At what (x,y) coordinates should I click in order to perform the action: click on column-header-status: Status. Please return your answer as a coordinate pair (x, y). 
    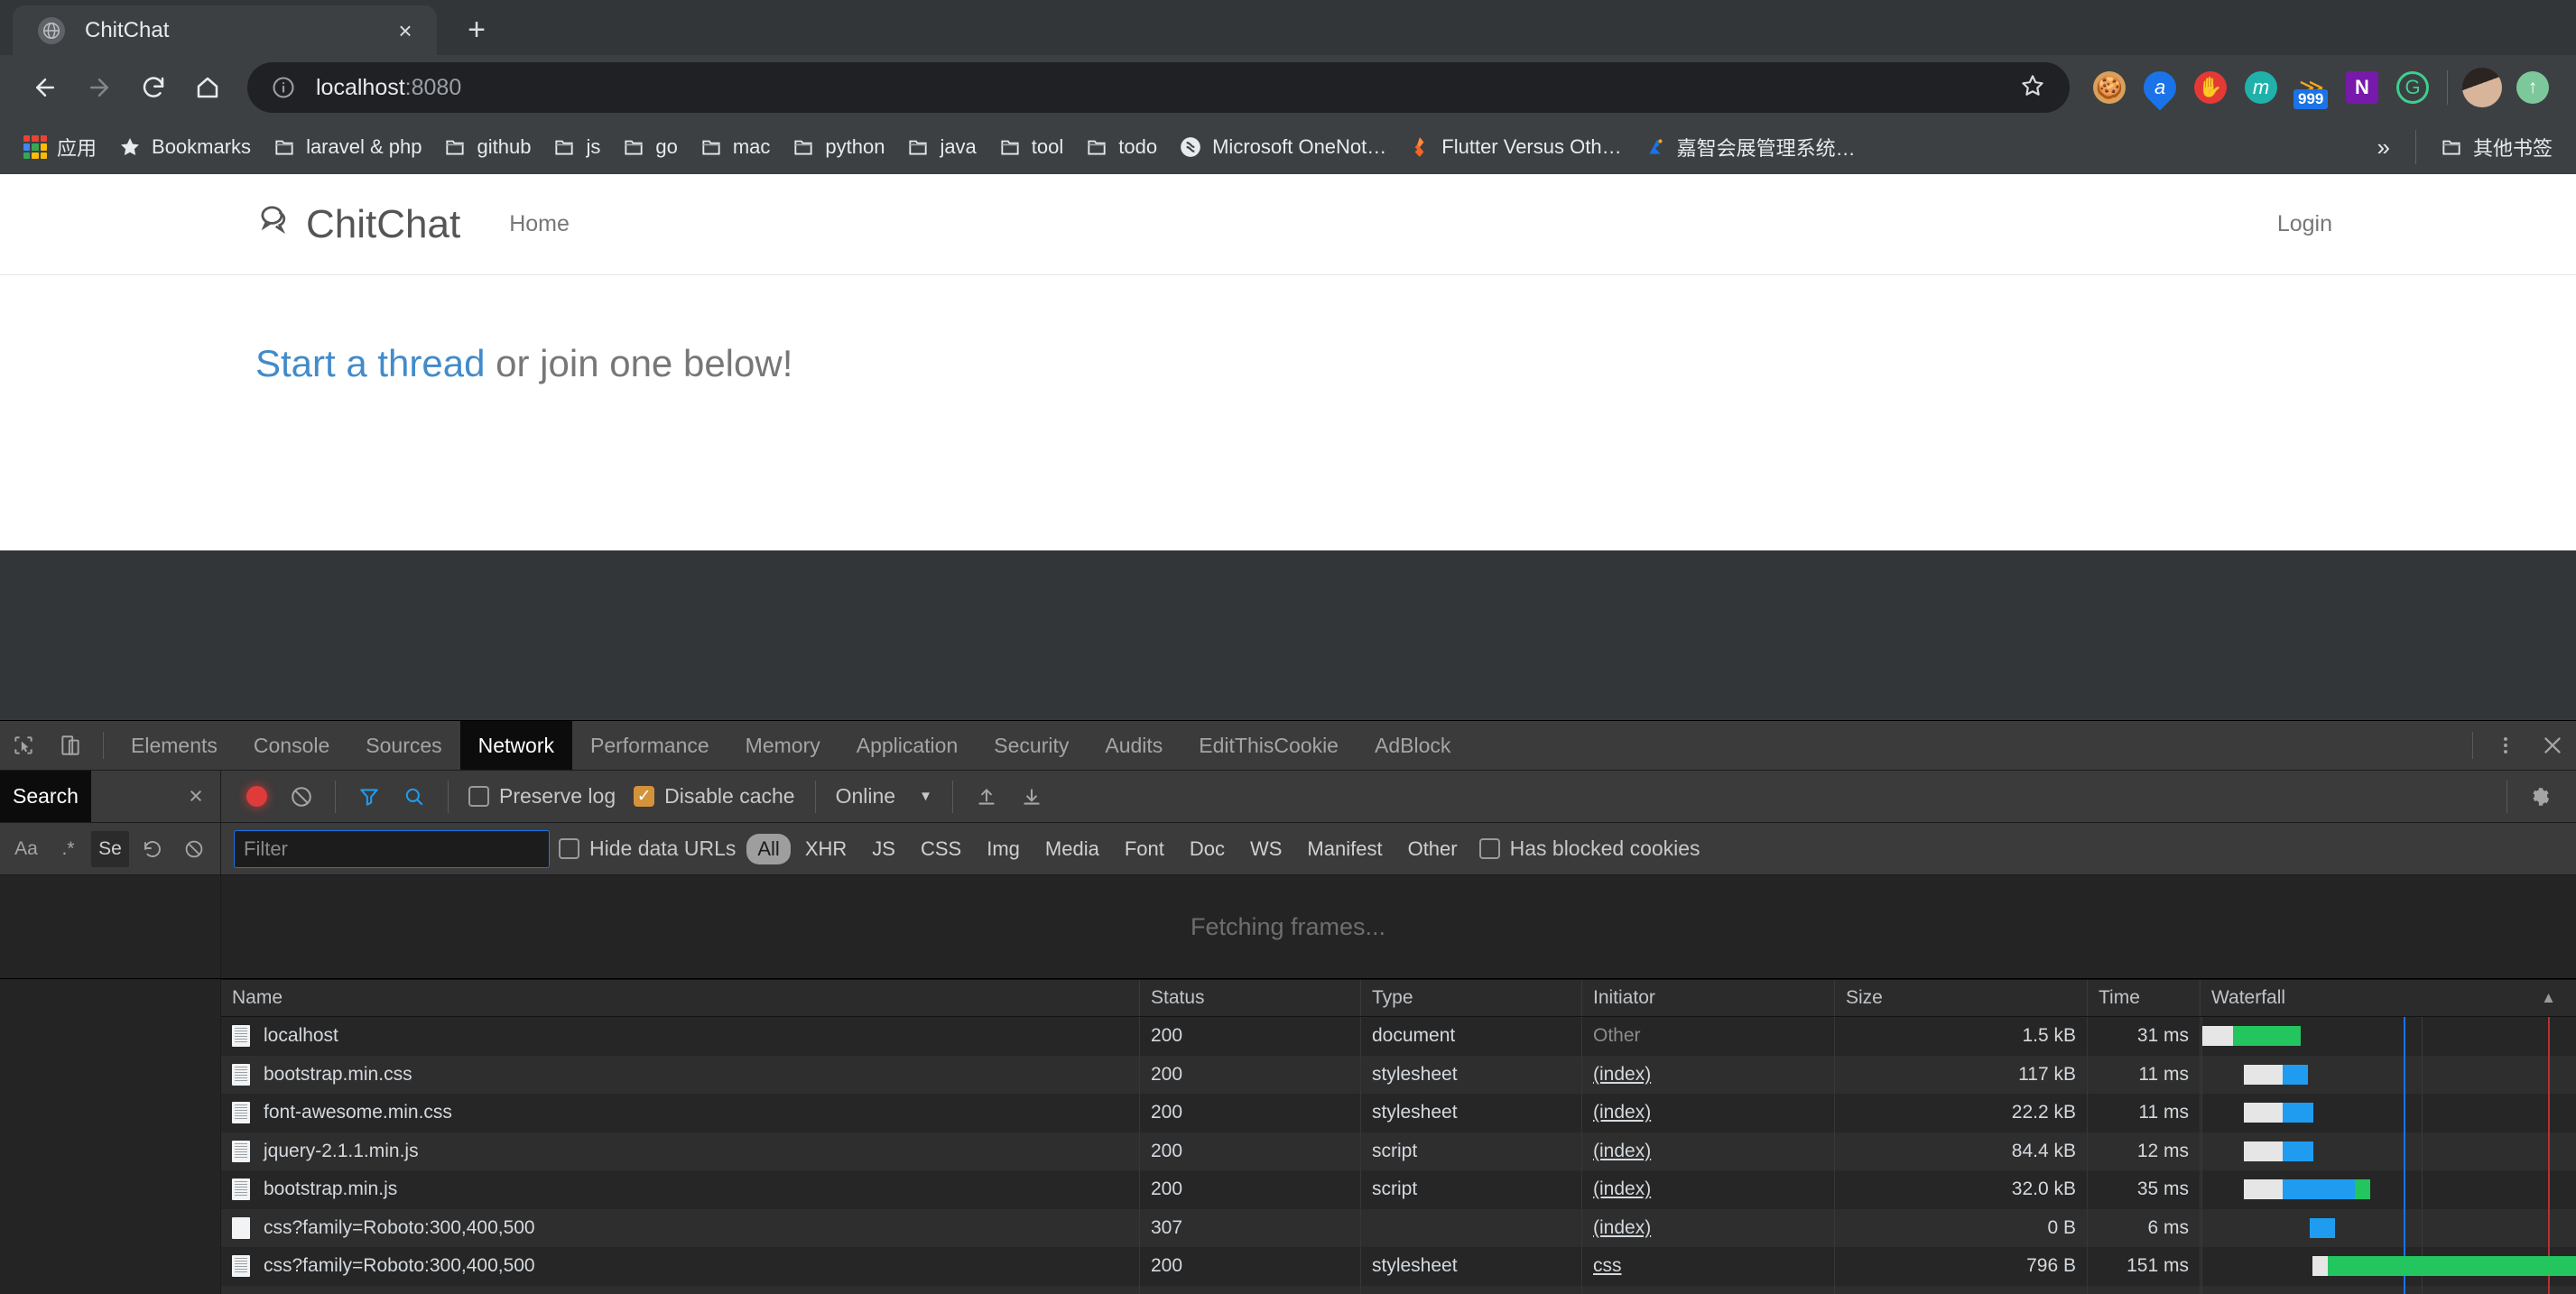
    Looking at the image, I should click on (1250, 998).